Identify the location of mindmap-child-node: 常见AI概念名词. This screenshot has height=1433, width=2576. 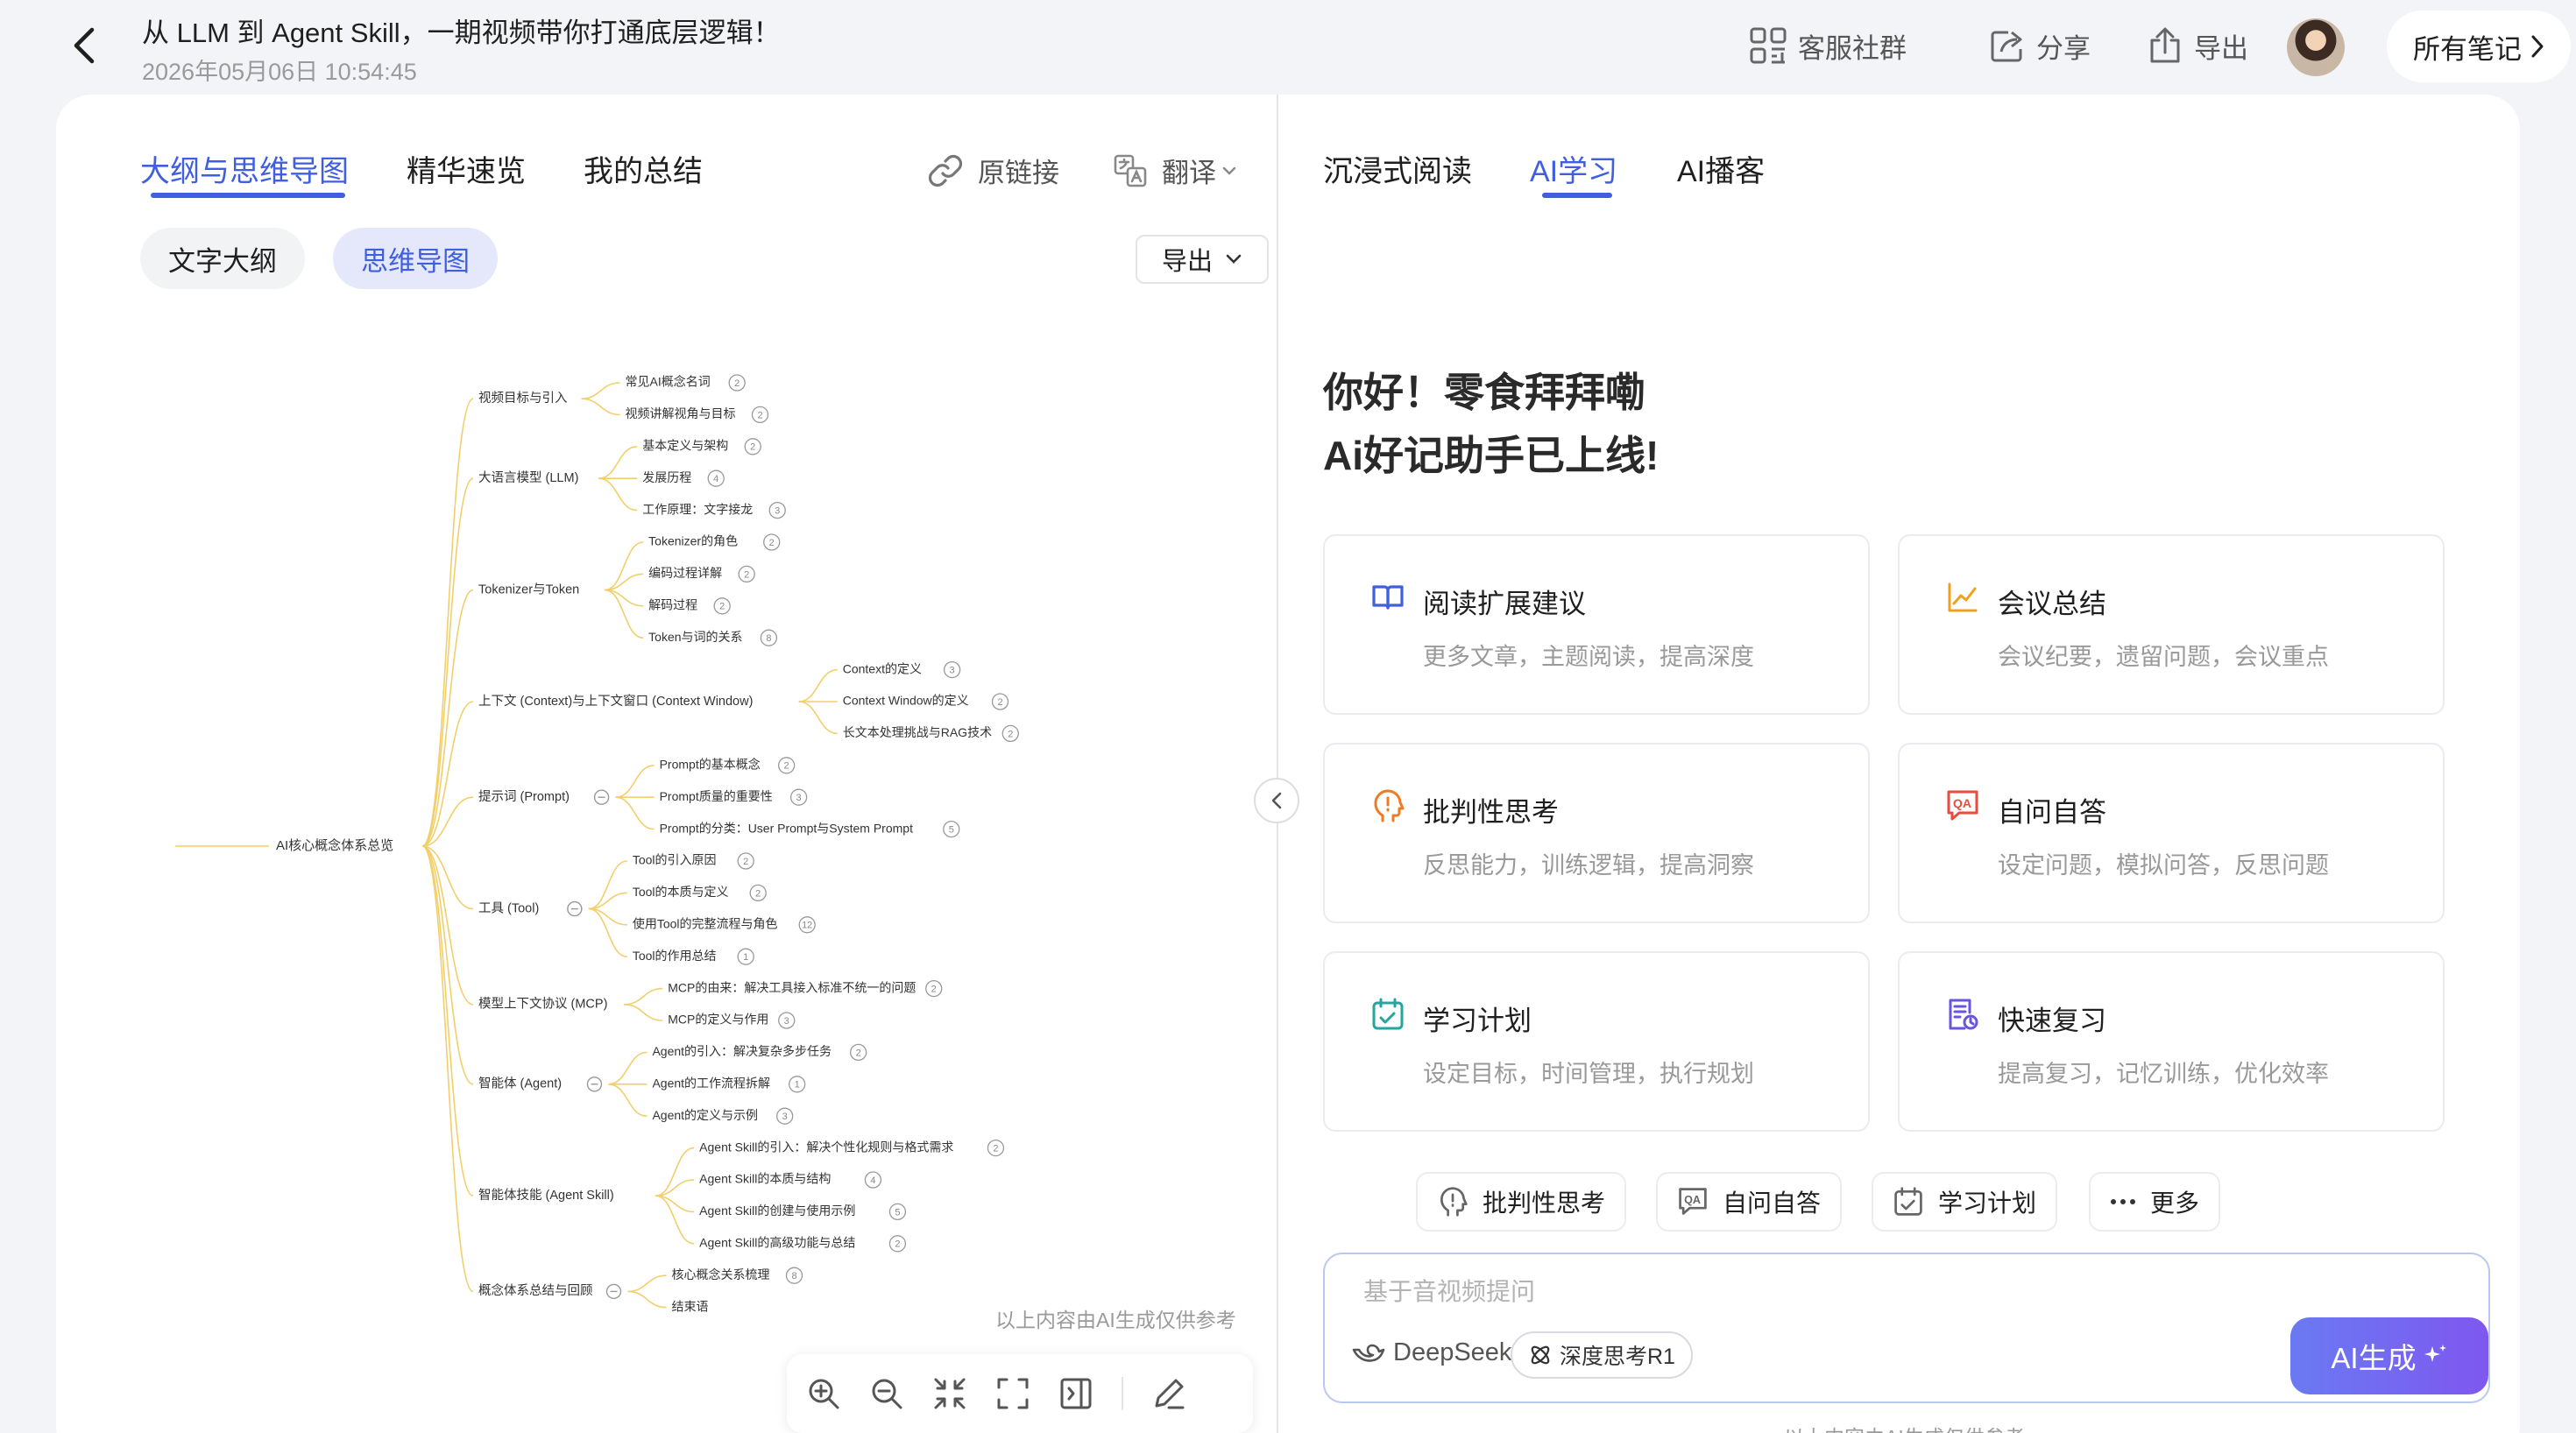
(668, 382).